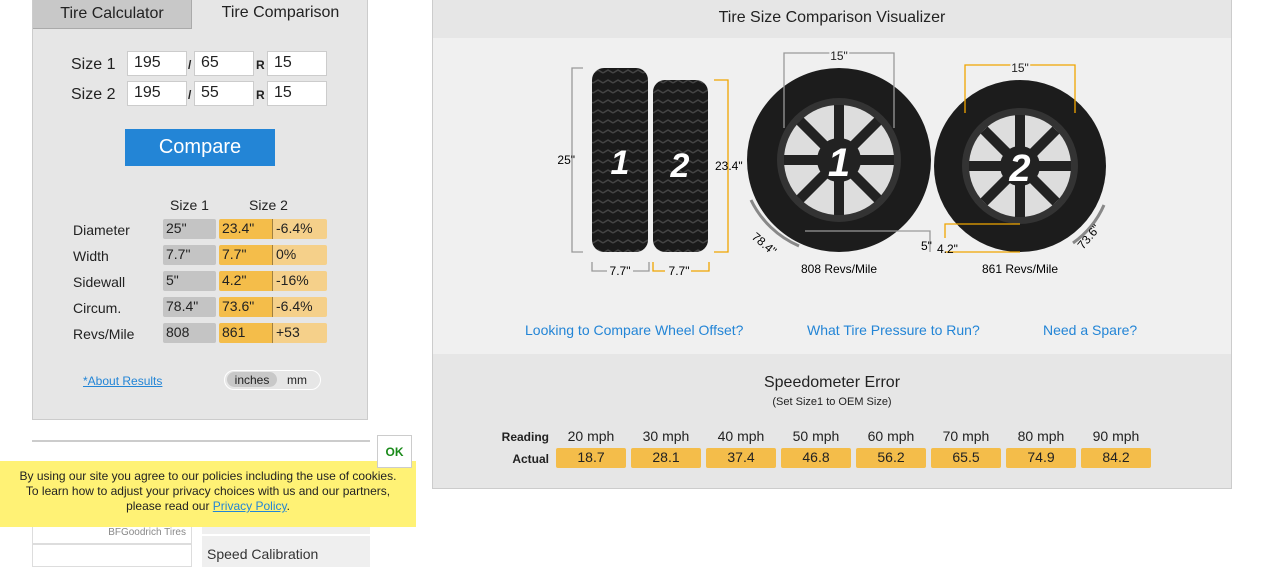  I want to click on speed-actual: 37.4, so click(741, 458).